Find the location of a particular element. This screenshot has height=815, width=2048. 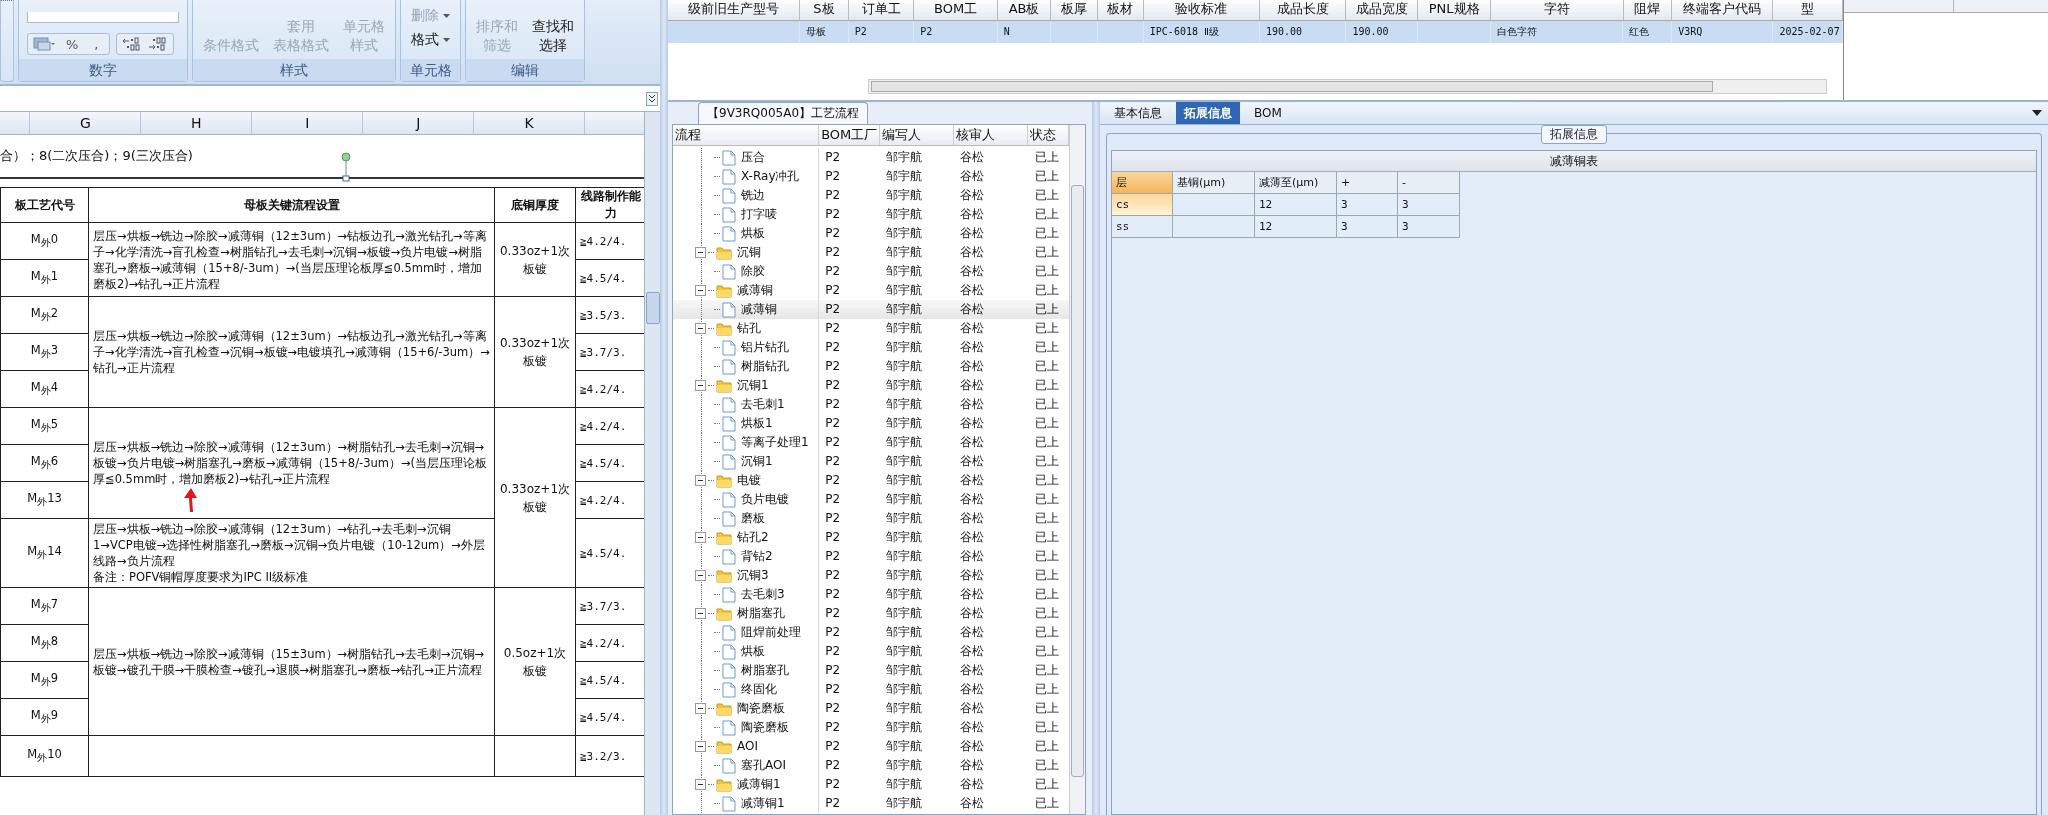

column-header: - is located at coordinates (1429, 183).